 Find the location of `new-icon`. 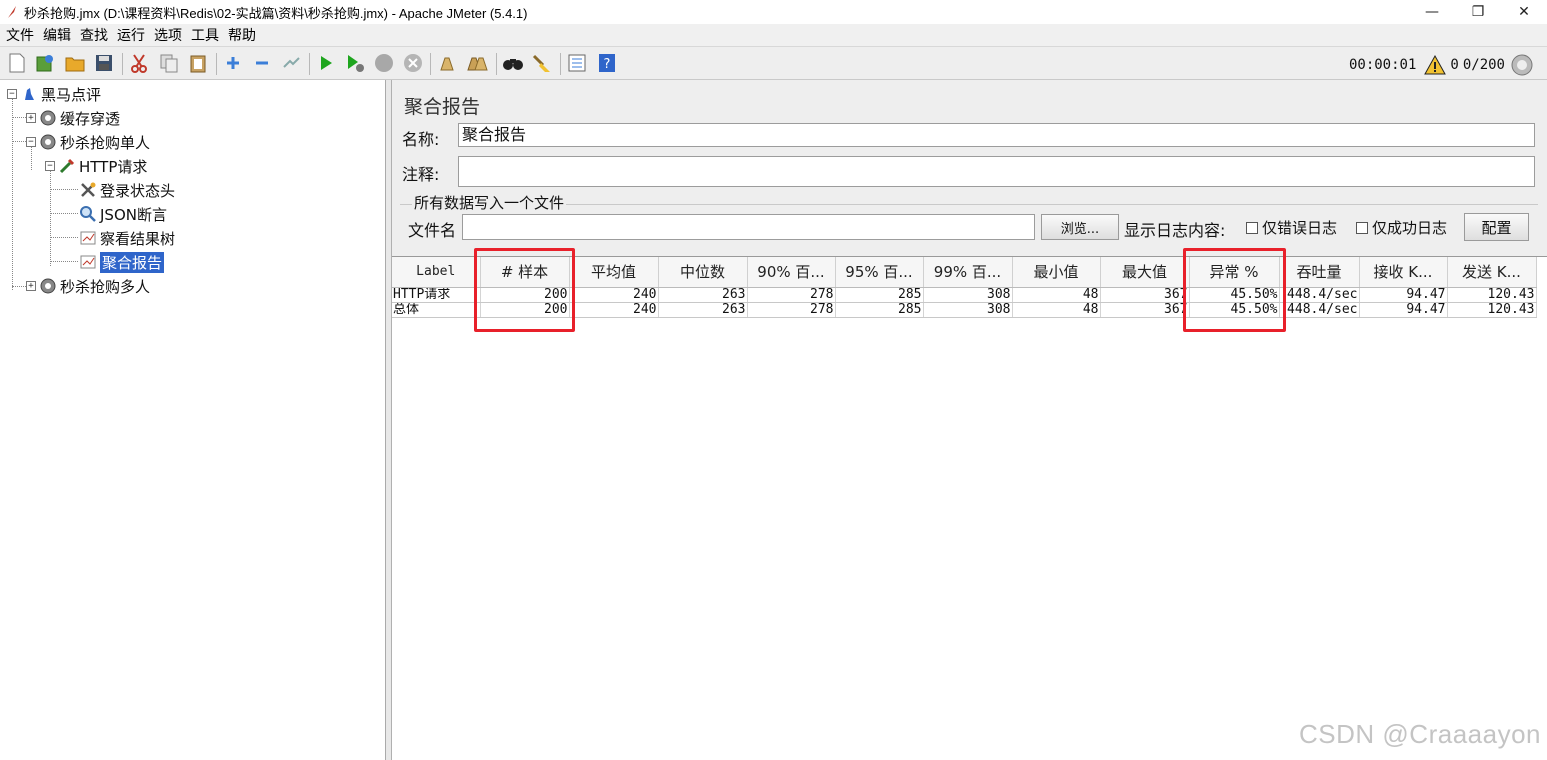

new-icon is located at coordinates (17, 63).